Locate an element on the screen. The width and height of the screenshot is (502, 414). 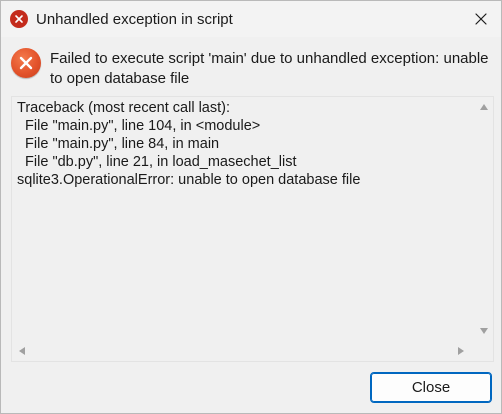
horizontal-scrollbar is located at coordinates (243, 351).